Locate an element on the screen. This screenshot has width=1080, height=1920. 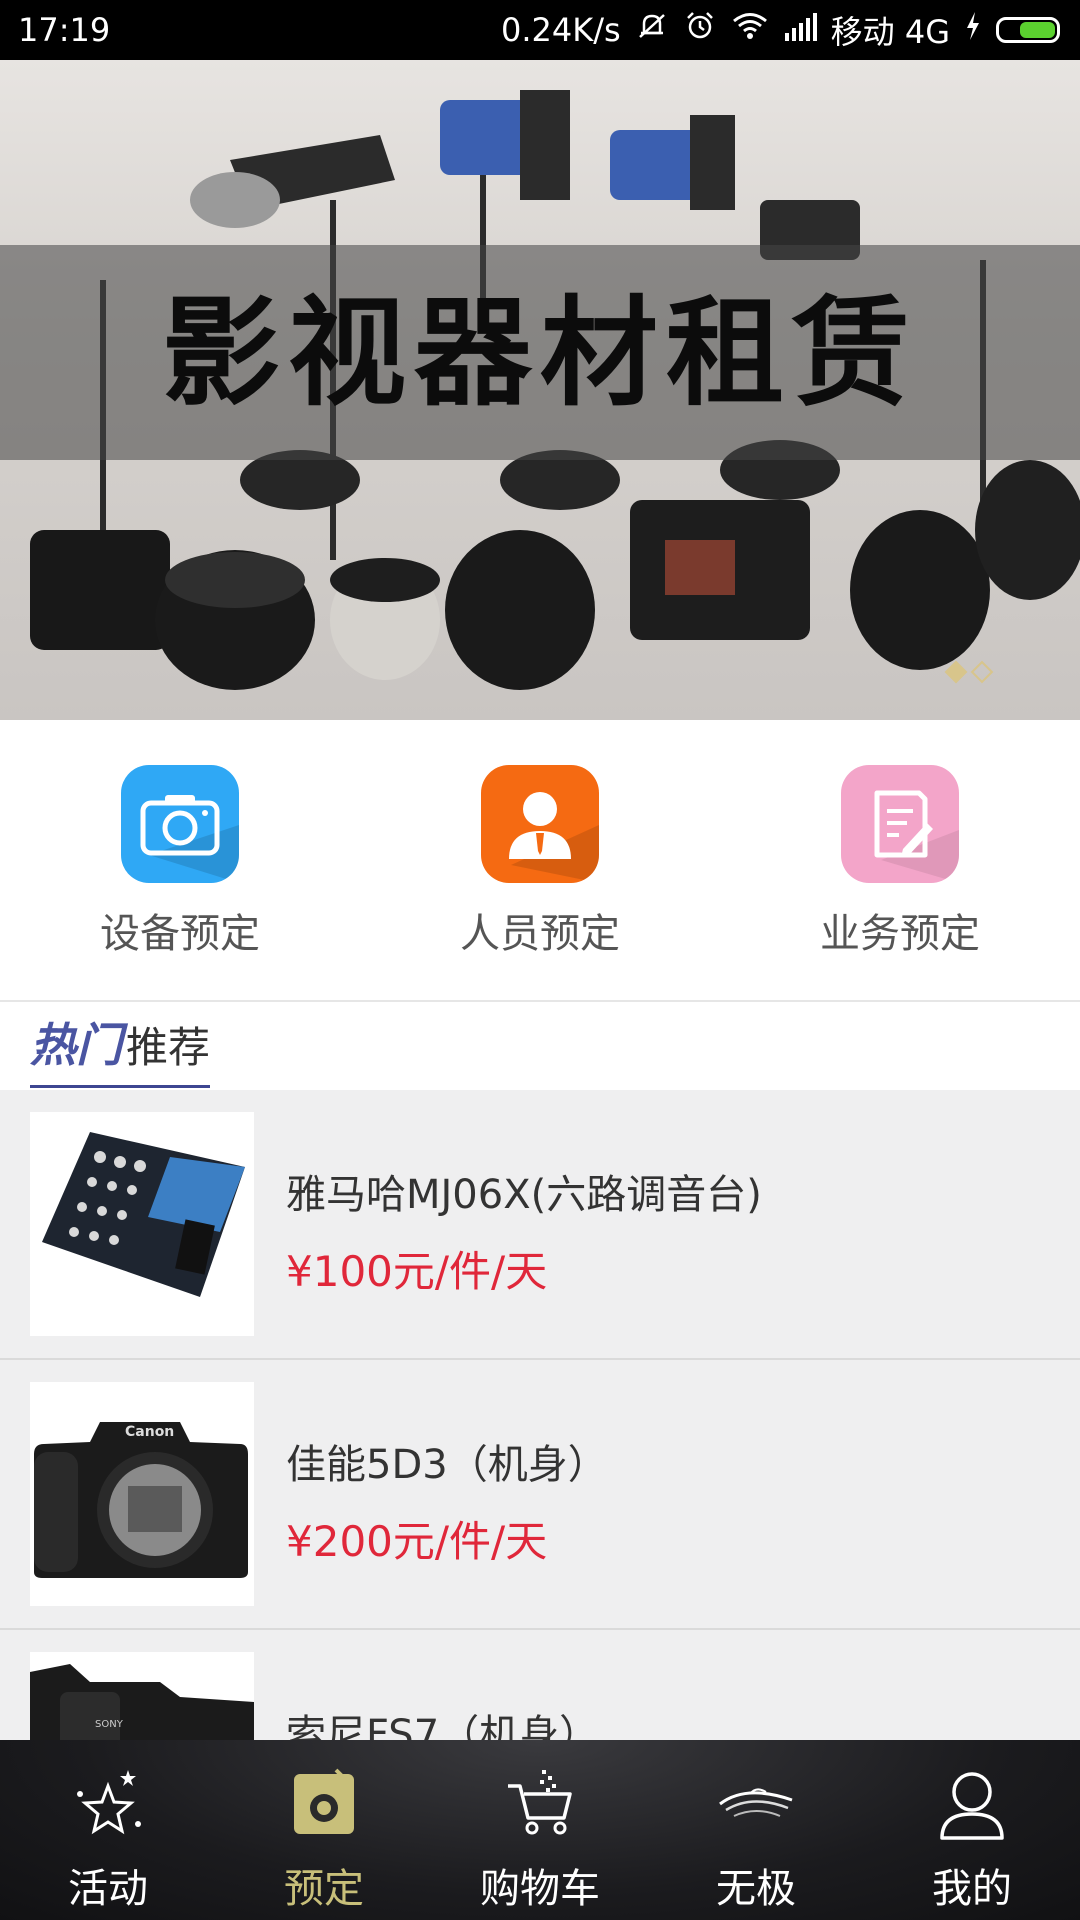
bottom-navigation: 活动 预定 购物车 无极 我的 is located at coordinates (540, 1830).